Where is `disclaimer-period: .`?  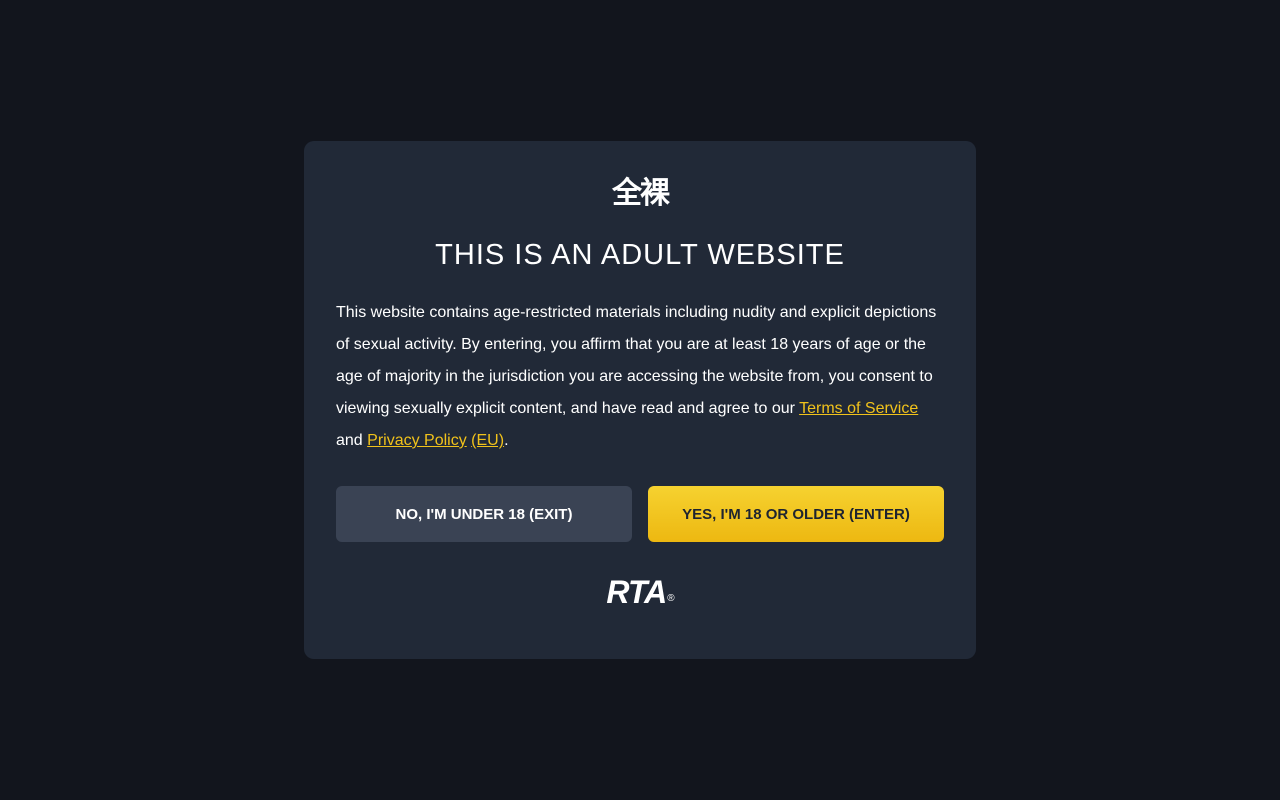 disclaimer-period: . is located at coordinates (506, 440).